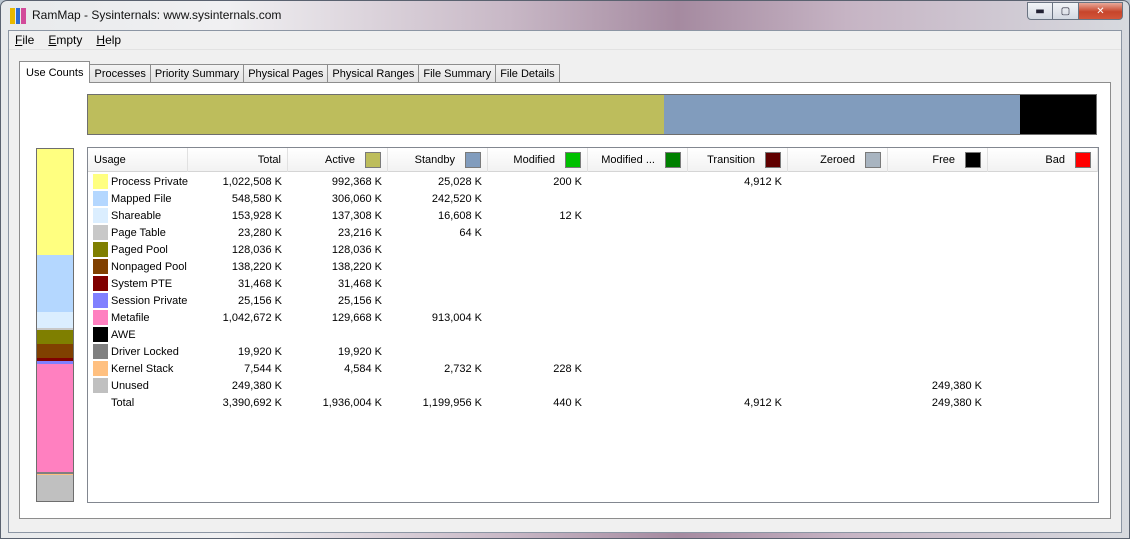  What do you see at coordinates (593, 317) in the screenshot?
I see `table-row: Metafile 1,042,672 K 129,668 K 913,004 K` at bounding box center [593, 317].